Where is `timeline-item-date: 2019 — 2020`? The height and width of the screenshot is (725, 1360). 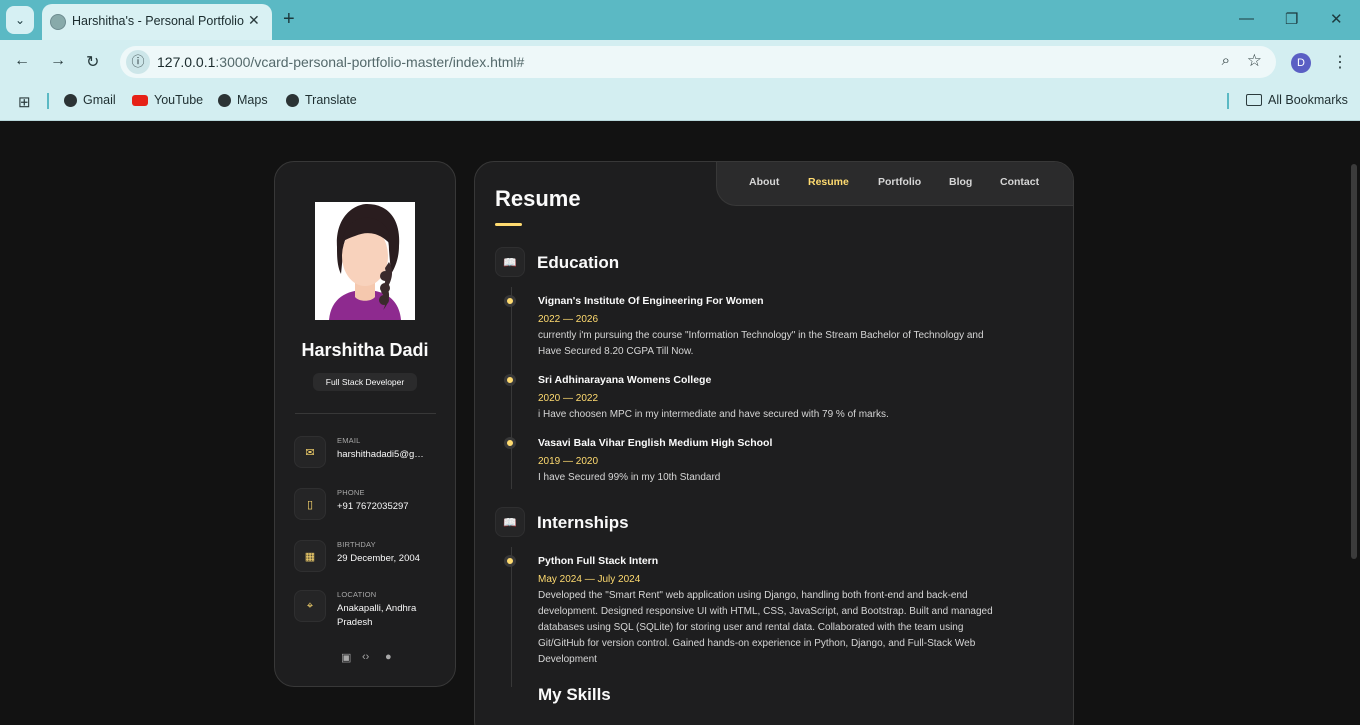 timeline-item-date: 2019 — 2020 is located at coordinates (568, 461).